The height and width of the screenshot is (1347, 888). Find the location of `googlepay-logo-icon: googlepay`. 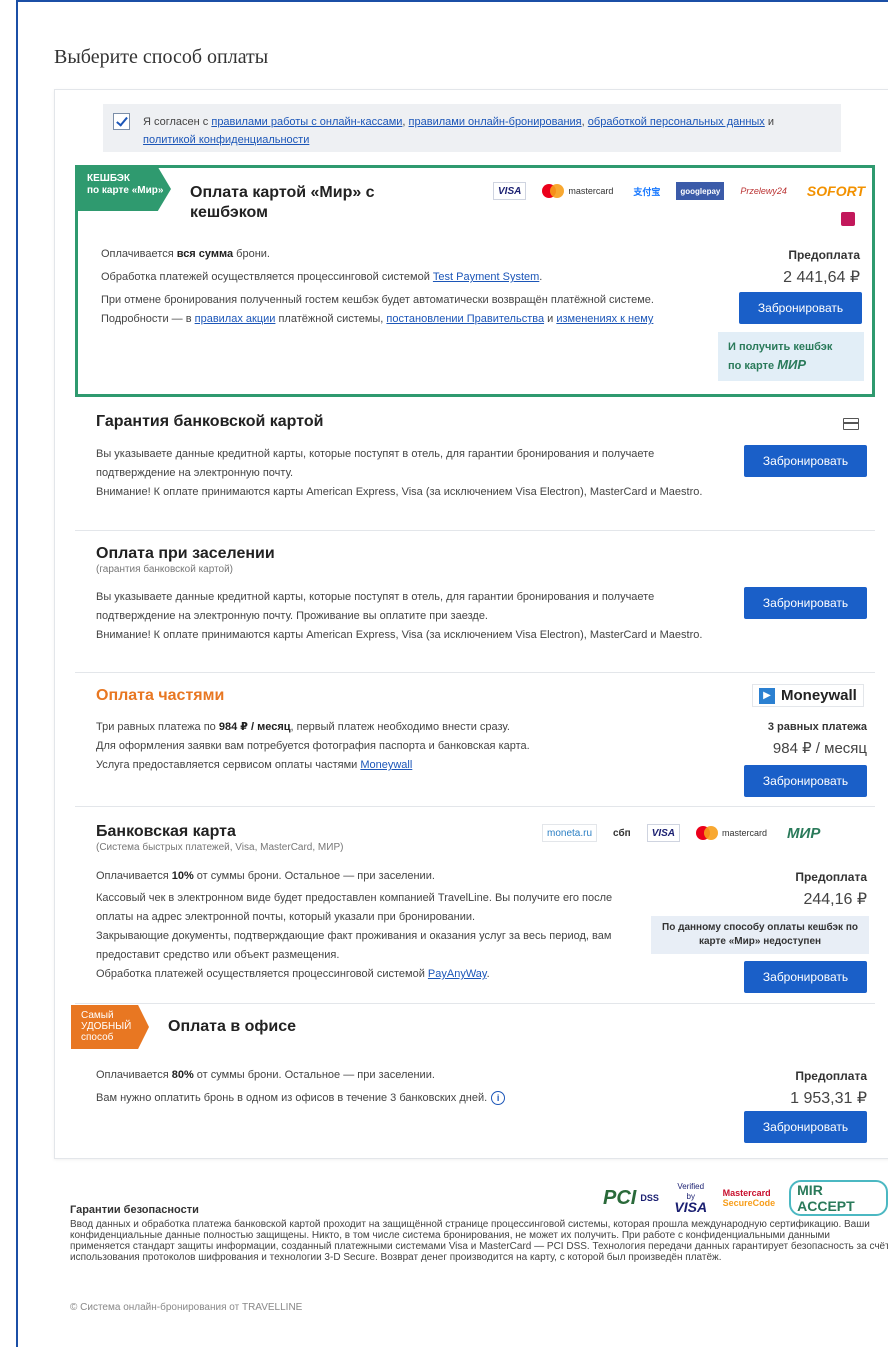

googlepay-logo-icon: googlepay is located at coordinates (700, 191).